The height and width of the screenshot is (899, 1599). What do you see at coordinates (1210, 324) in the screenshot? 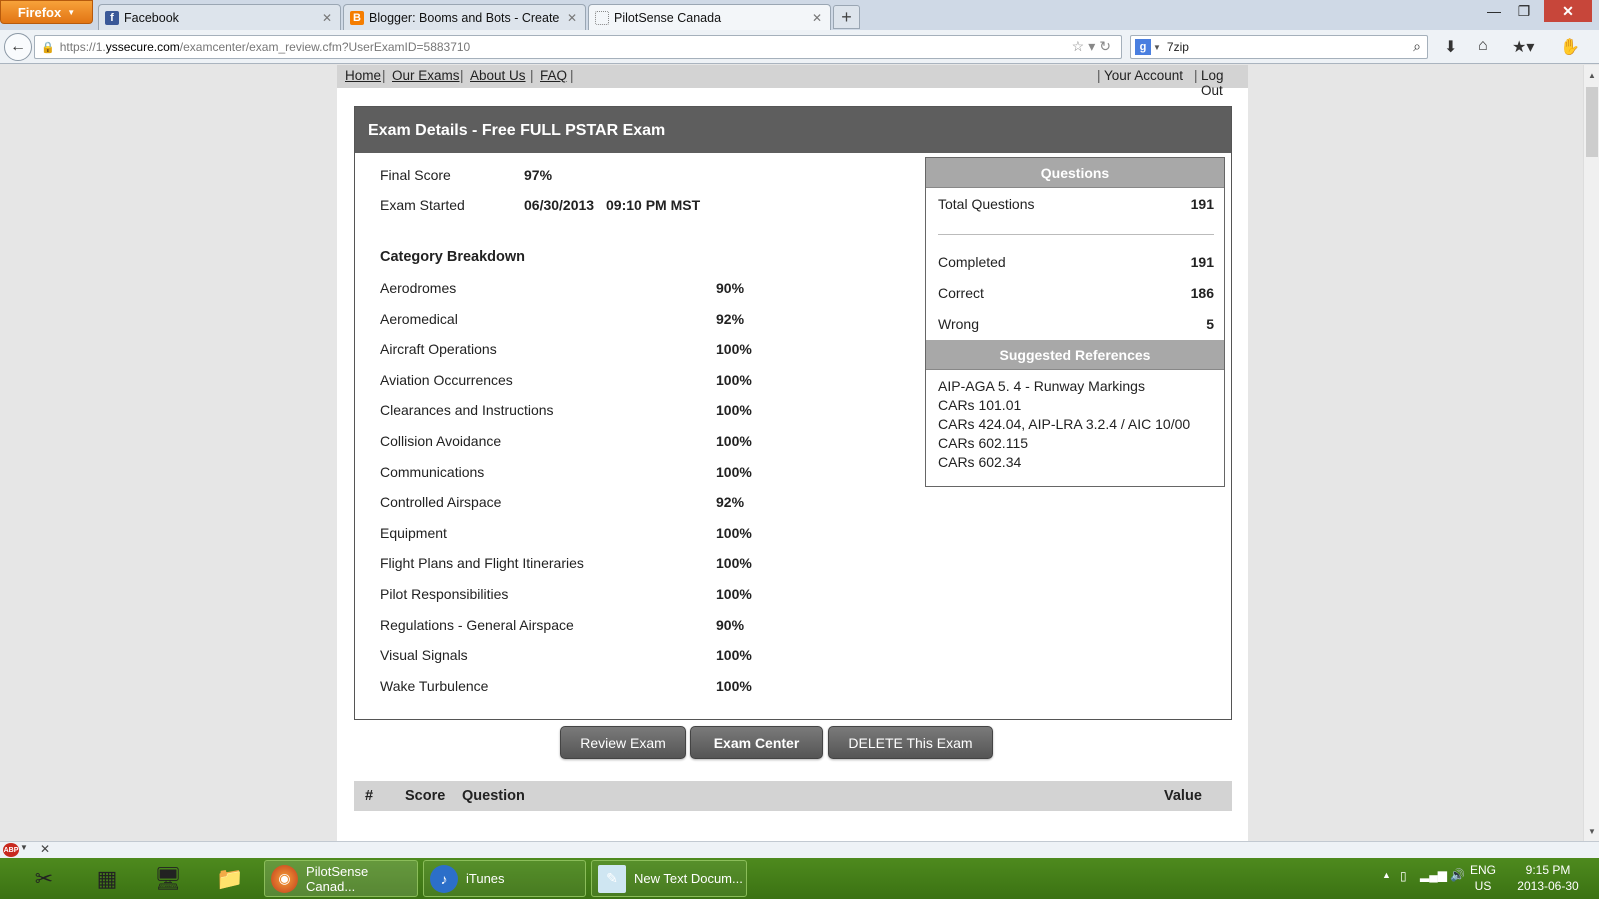
I see `wrong-value: 5` at bounding box center [1210, 324].